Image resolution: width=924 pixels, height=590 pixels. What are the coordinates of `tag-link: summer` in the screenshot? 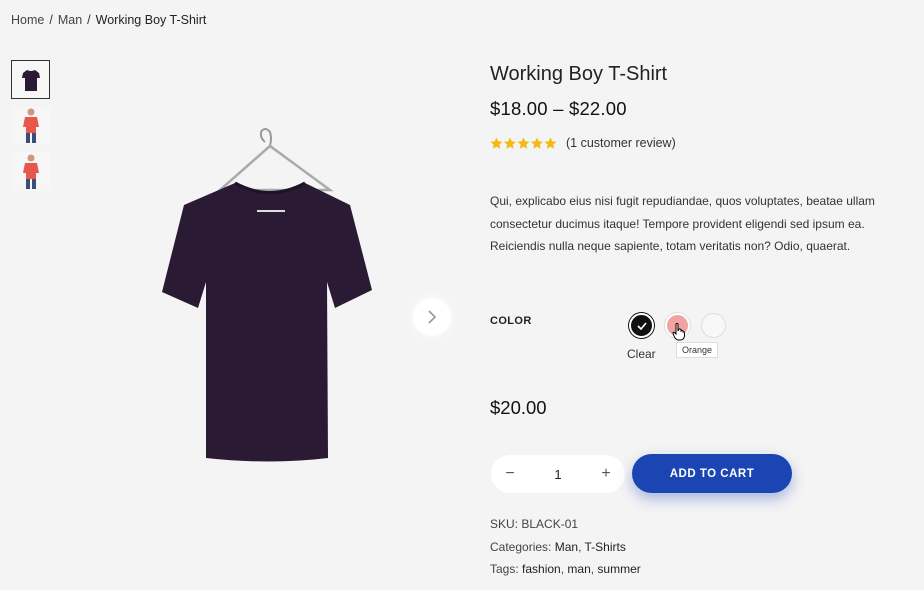 It's located at (618, 569).